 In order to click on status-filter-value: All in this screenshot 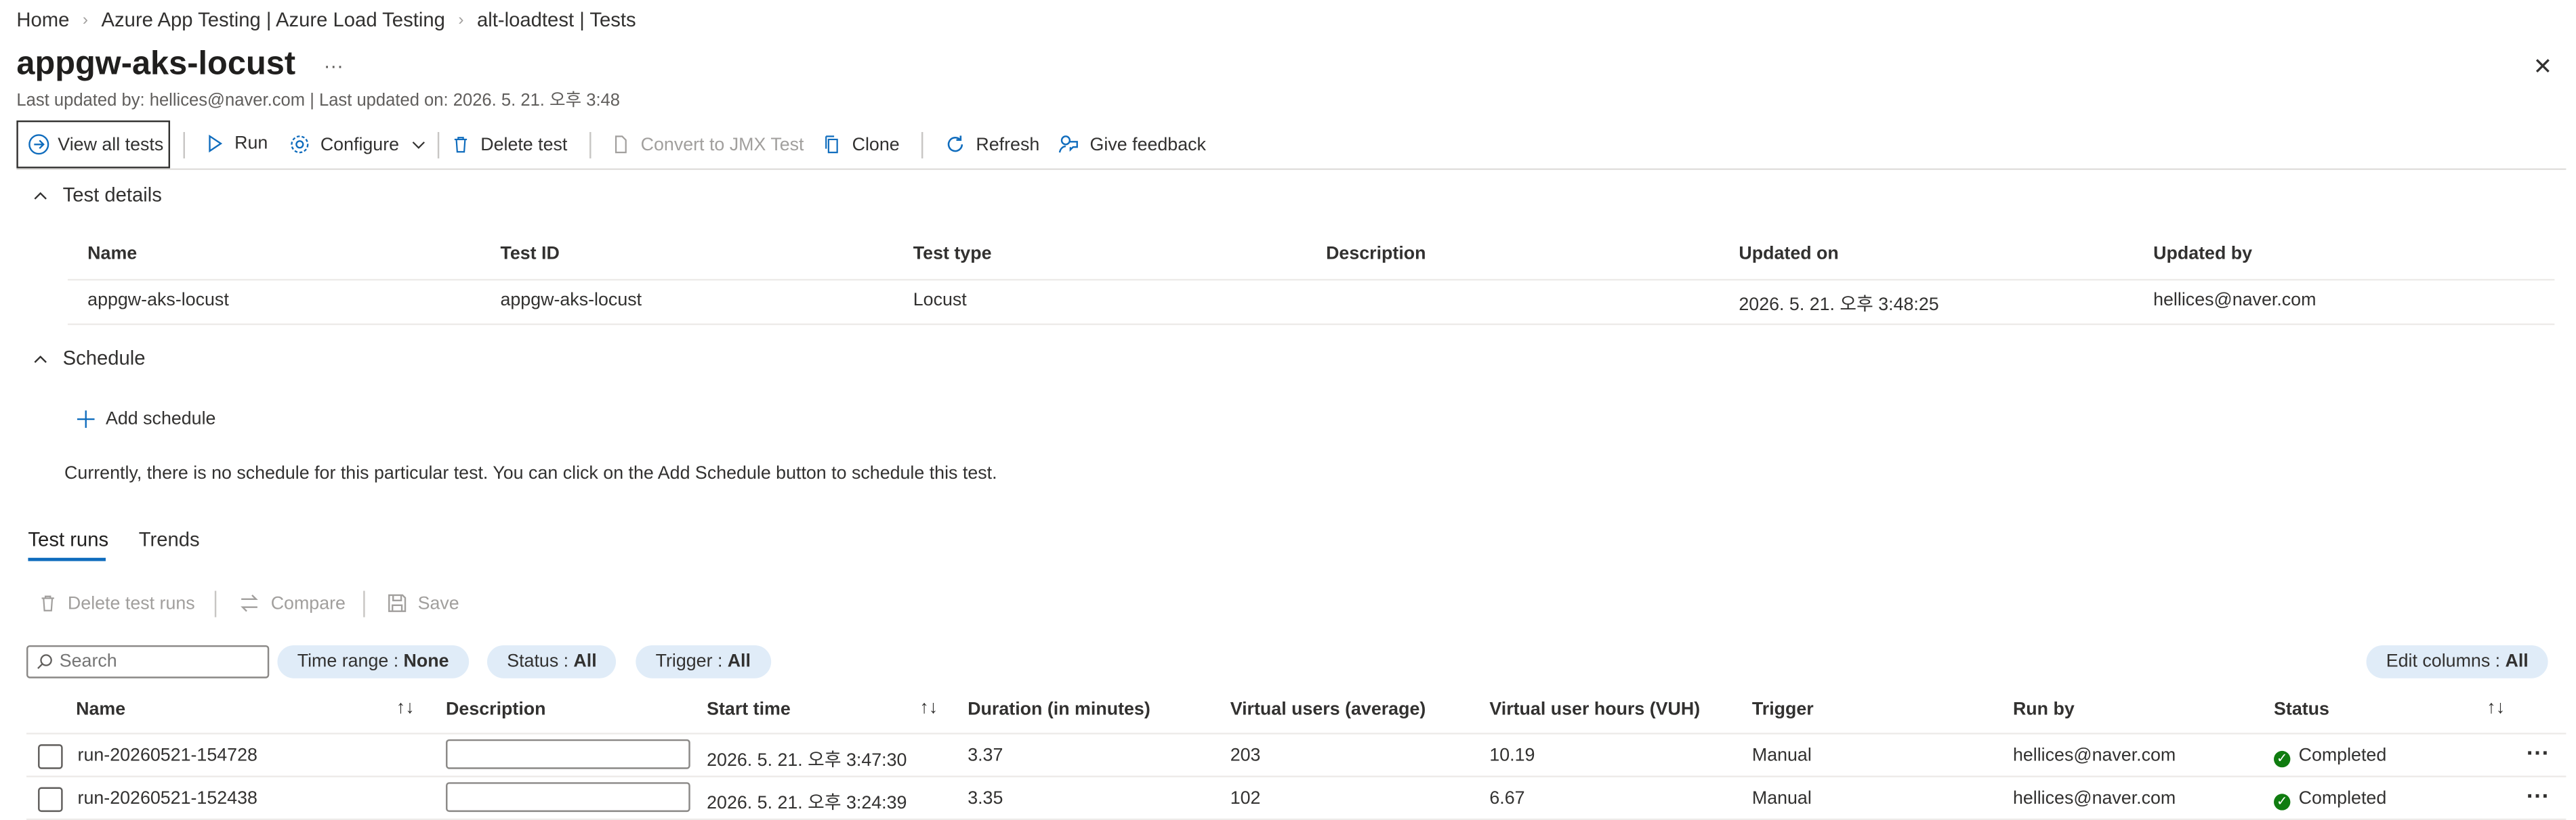, I will do `click(585, 661)`.